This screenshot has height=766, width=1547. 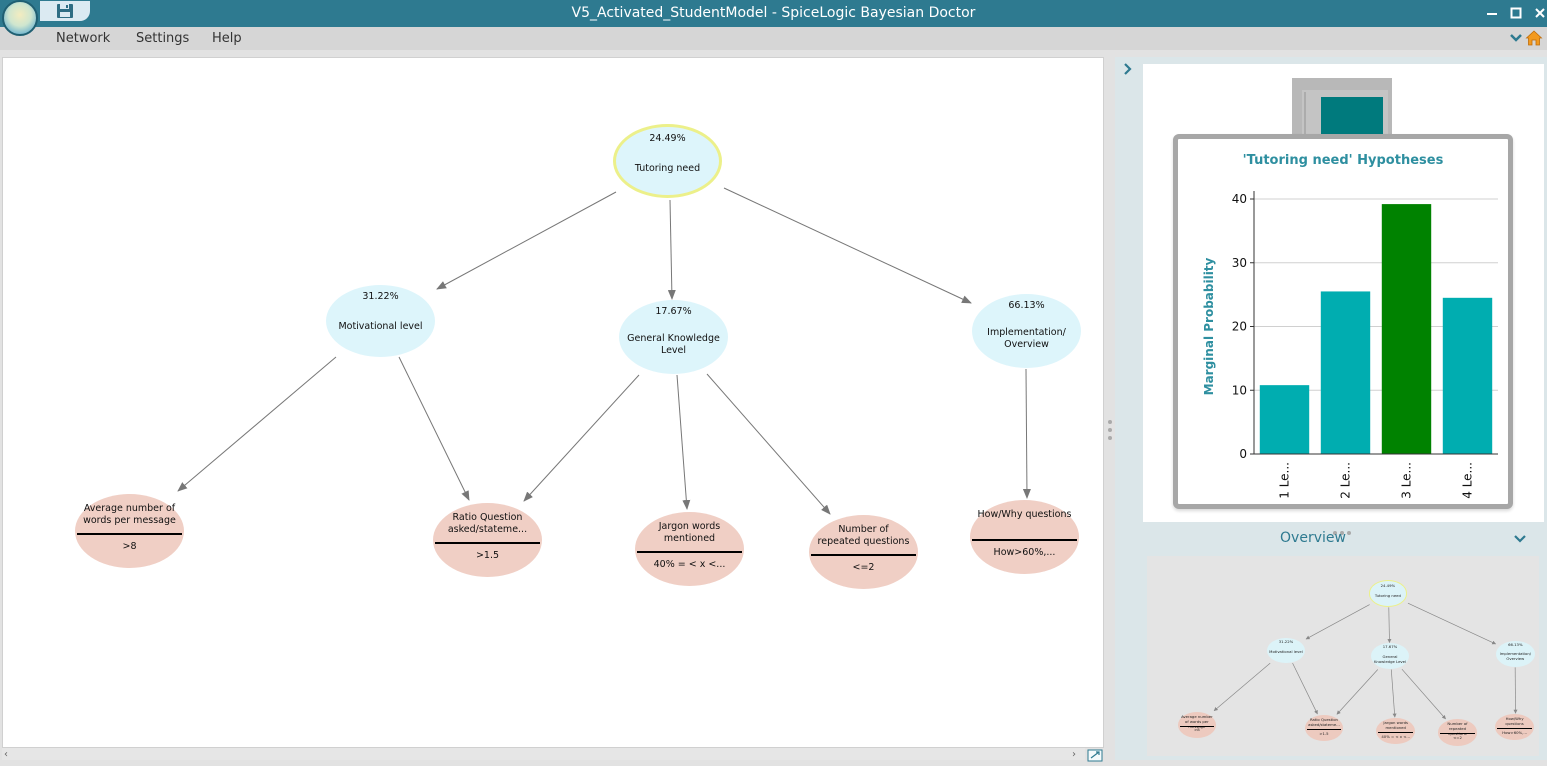 I want to click on overview-edge-knowledge-repeated, so click(x=1424, y=694).